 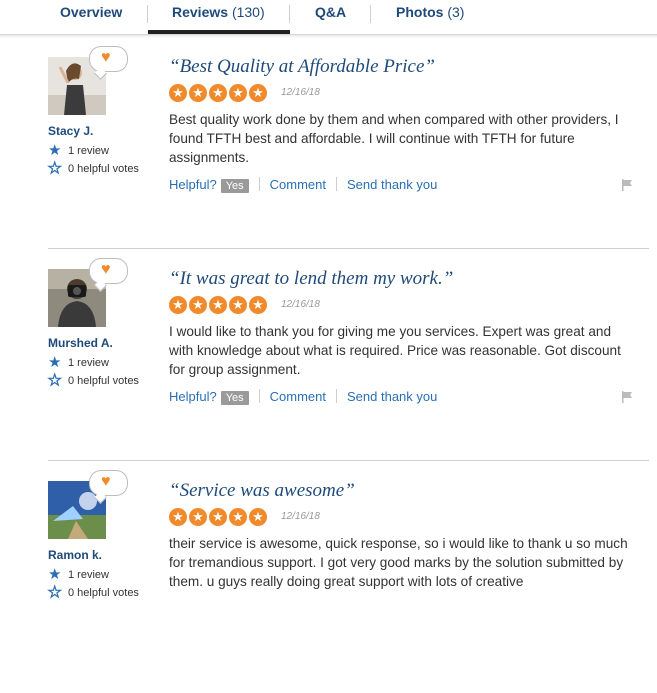 What do you see at coordinates (302, 67) in the screenshot?
I see `review-title: “Best Quality at Affordable Price”` at bounding box center [302, 67].